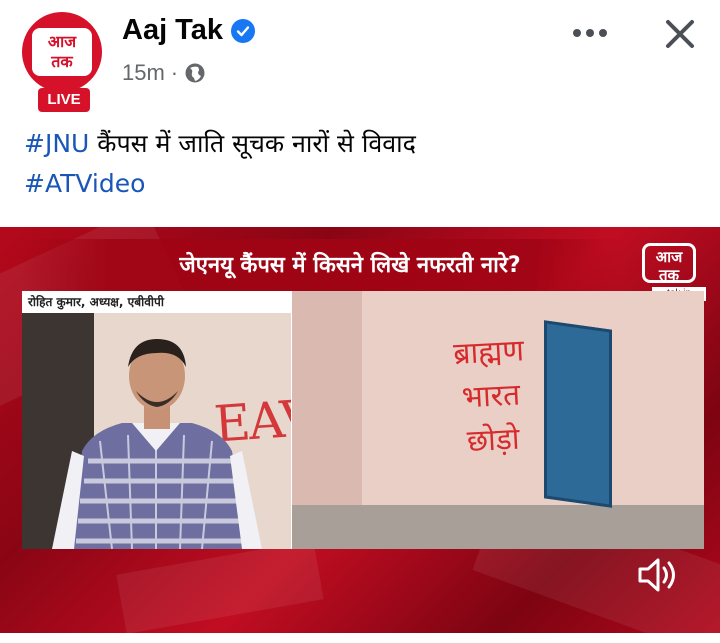  I want to click on close-button, so click(680, 34).